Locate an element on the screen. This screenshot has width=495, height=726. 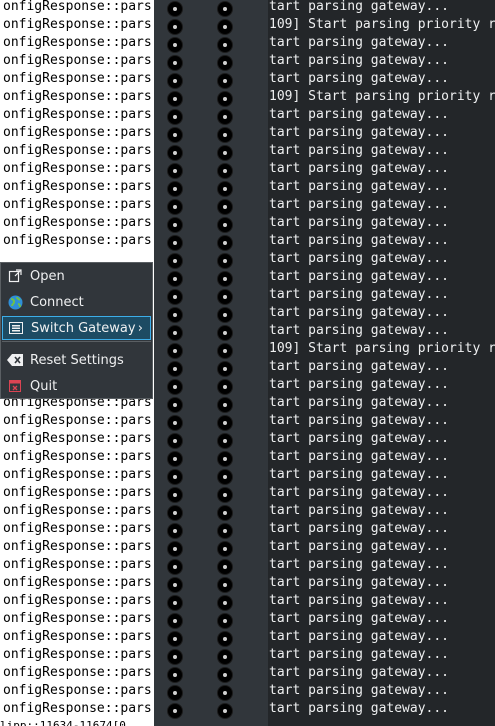
menu-item-reset-settings: Reset Settings is located at coordinates (76, 360).